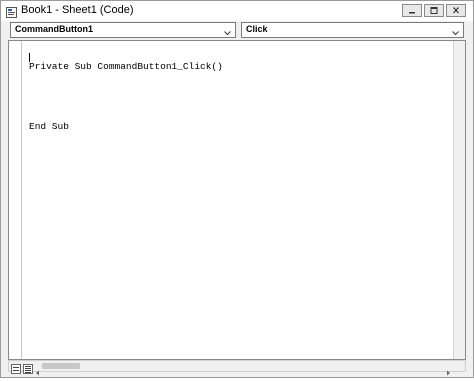 This screenshot has width=474, height=381. I want to click on minimize-button, so click(412, 10).